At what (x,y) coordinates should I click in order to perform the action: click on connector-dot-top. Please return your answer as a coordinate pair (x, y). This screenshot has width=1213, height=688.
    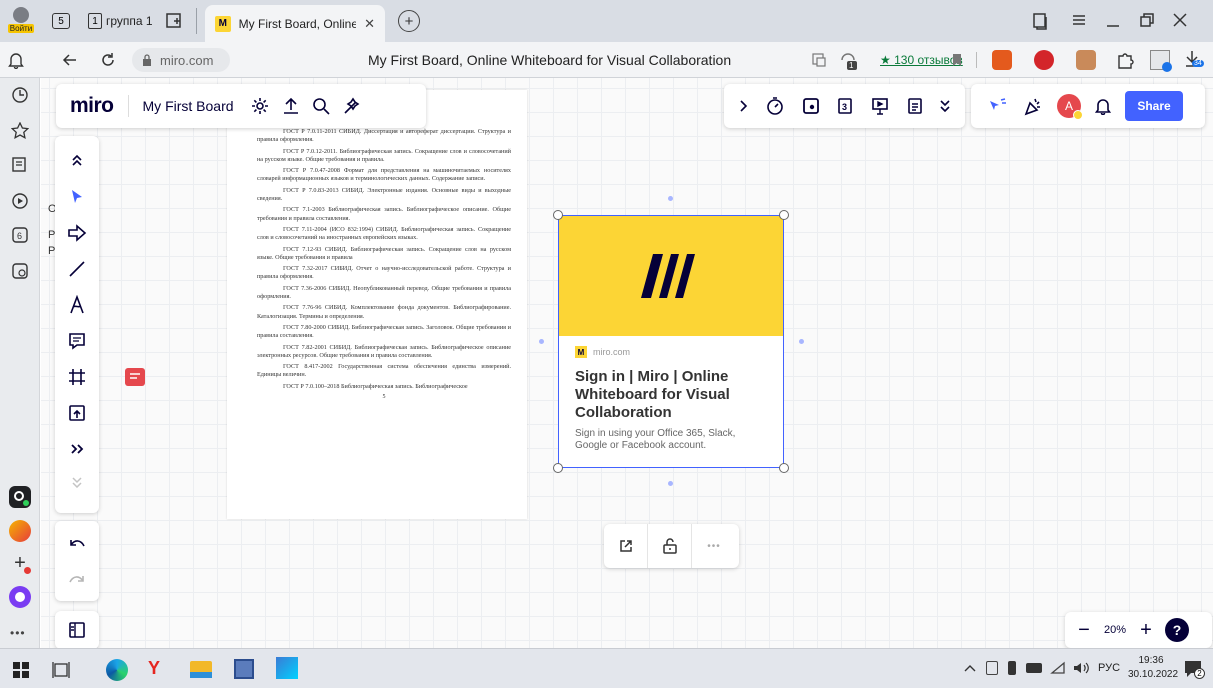
    Looking at the image, I should click on (670, 198).